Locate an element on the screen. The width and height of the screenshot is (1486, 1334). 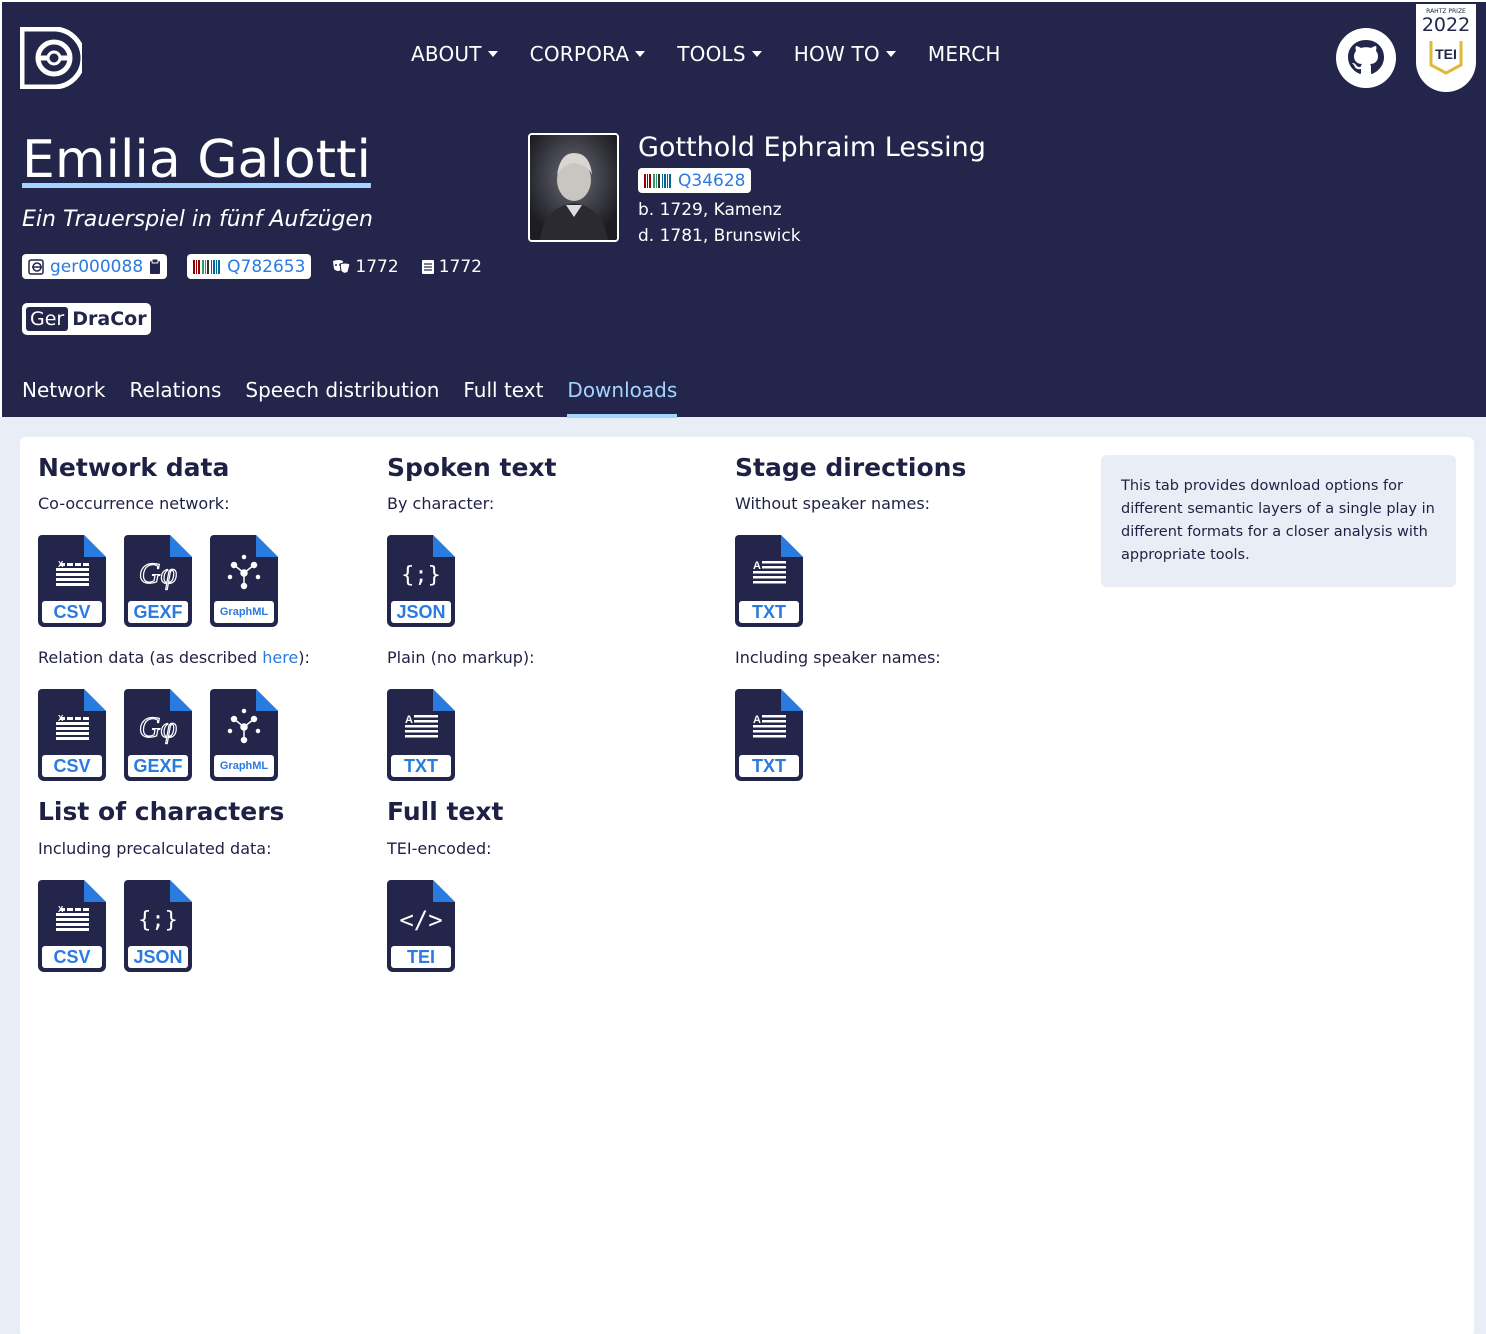
download-txt-stage: A TXT is located at coordinates (769, 581).